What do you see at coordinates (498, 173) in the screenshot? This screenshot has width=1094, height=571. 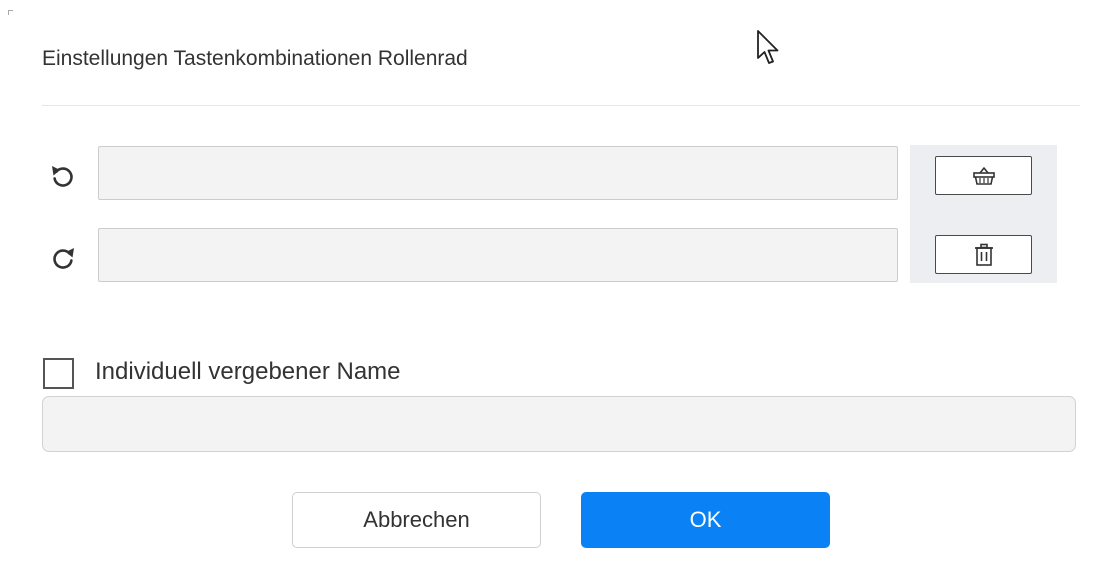 I see `rotate-left-shortcut-input` at bounding box center [498, 173].